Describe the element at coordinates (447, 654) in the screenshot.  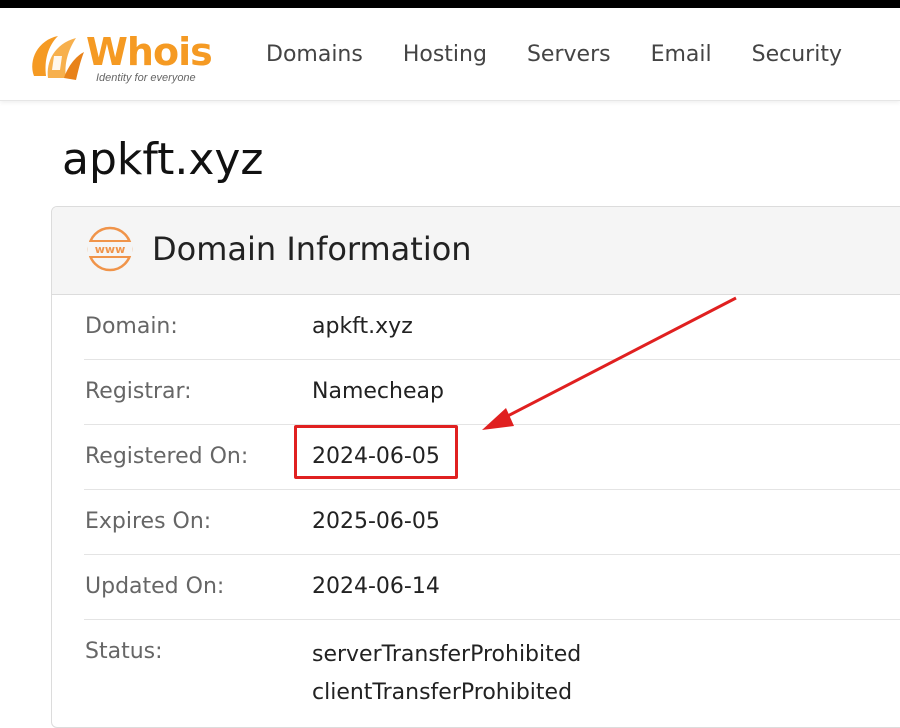
I see `status-item: serverTransferProhibited` at that location.